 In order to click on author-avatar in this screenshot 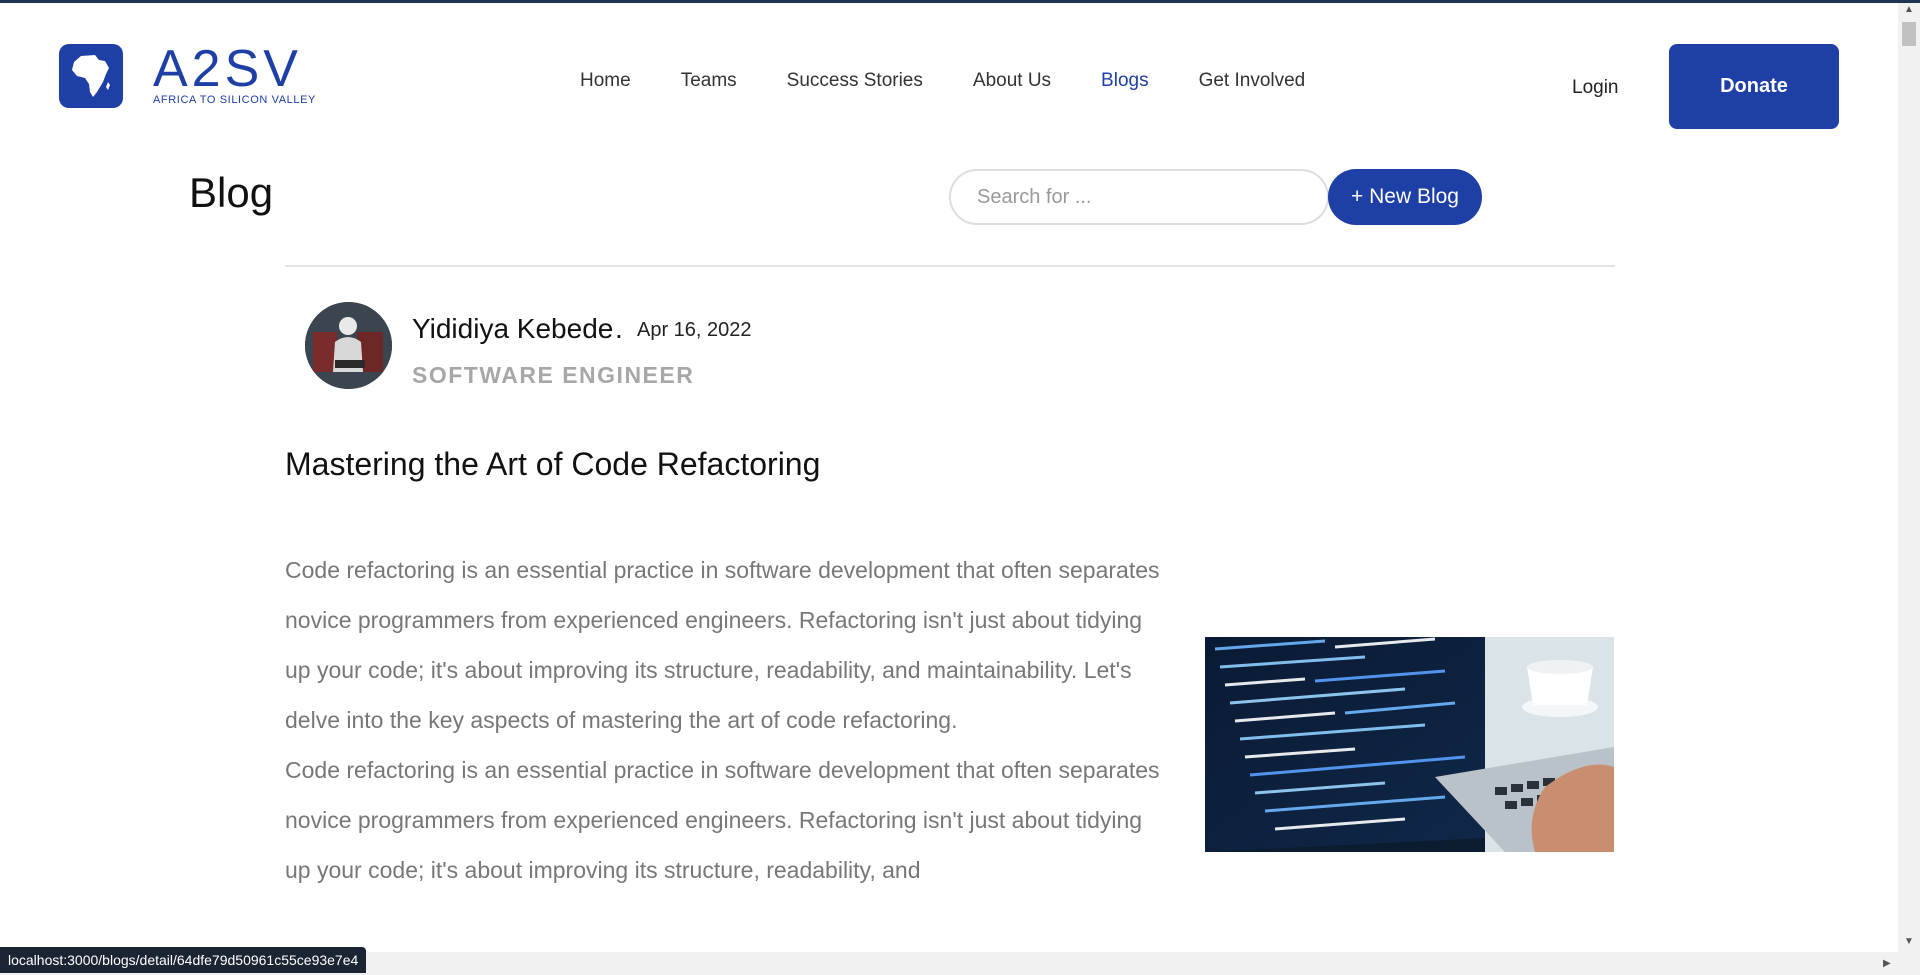, I will do `click(348, 345)`.